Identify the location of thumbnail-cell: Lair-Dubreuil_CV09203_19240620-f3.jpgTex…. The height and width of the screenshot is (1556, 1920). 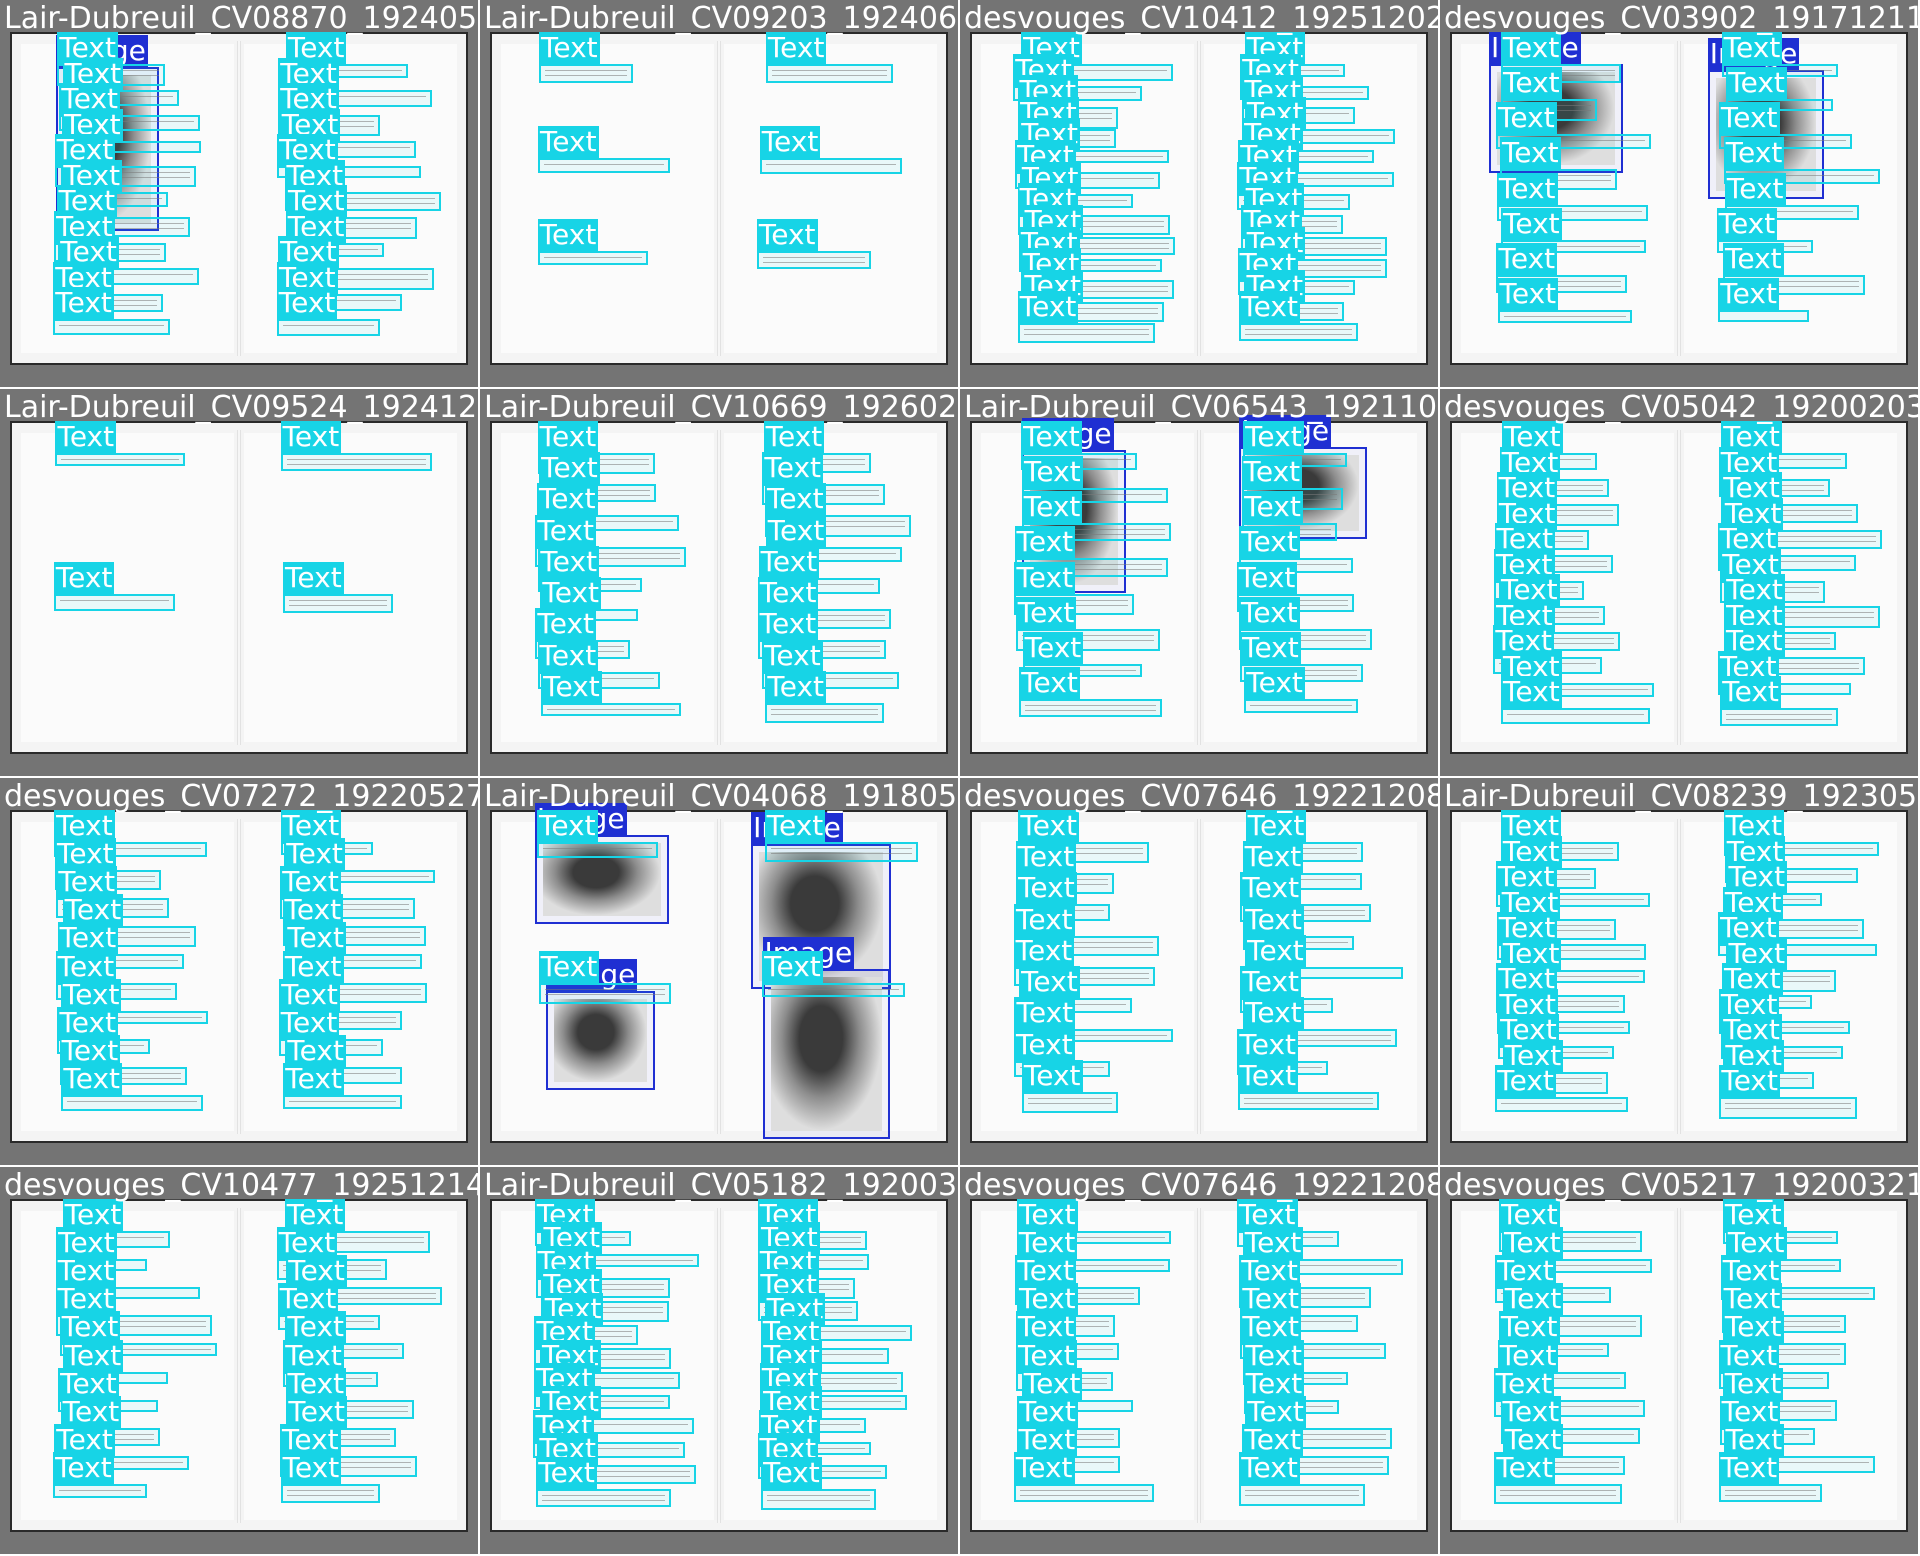
(720, 194).